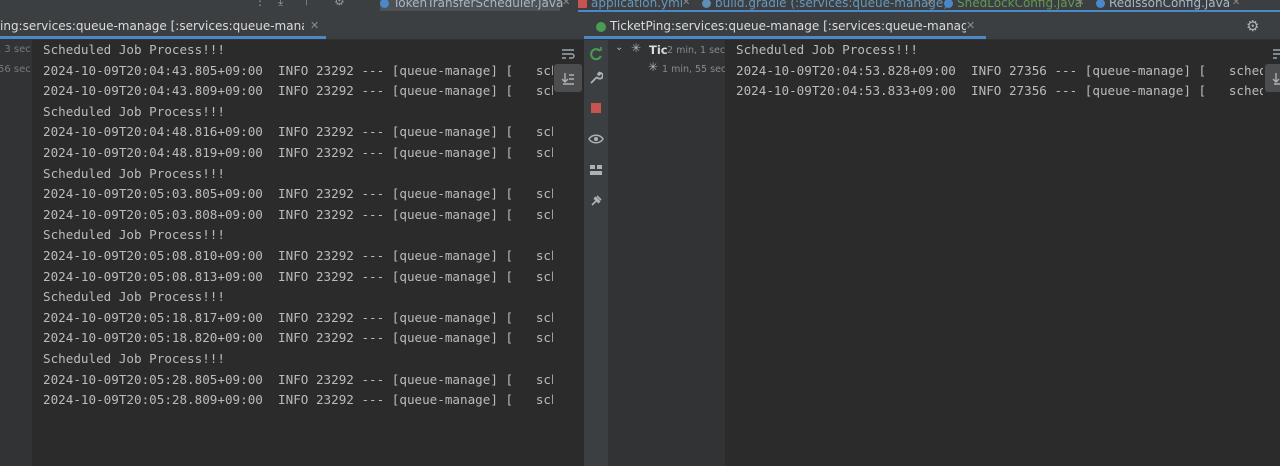 The image size is (1280, 466). I want to click on active-tab-indicator, so click(929, 11).